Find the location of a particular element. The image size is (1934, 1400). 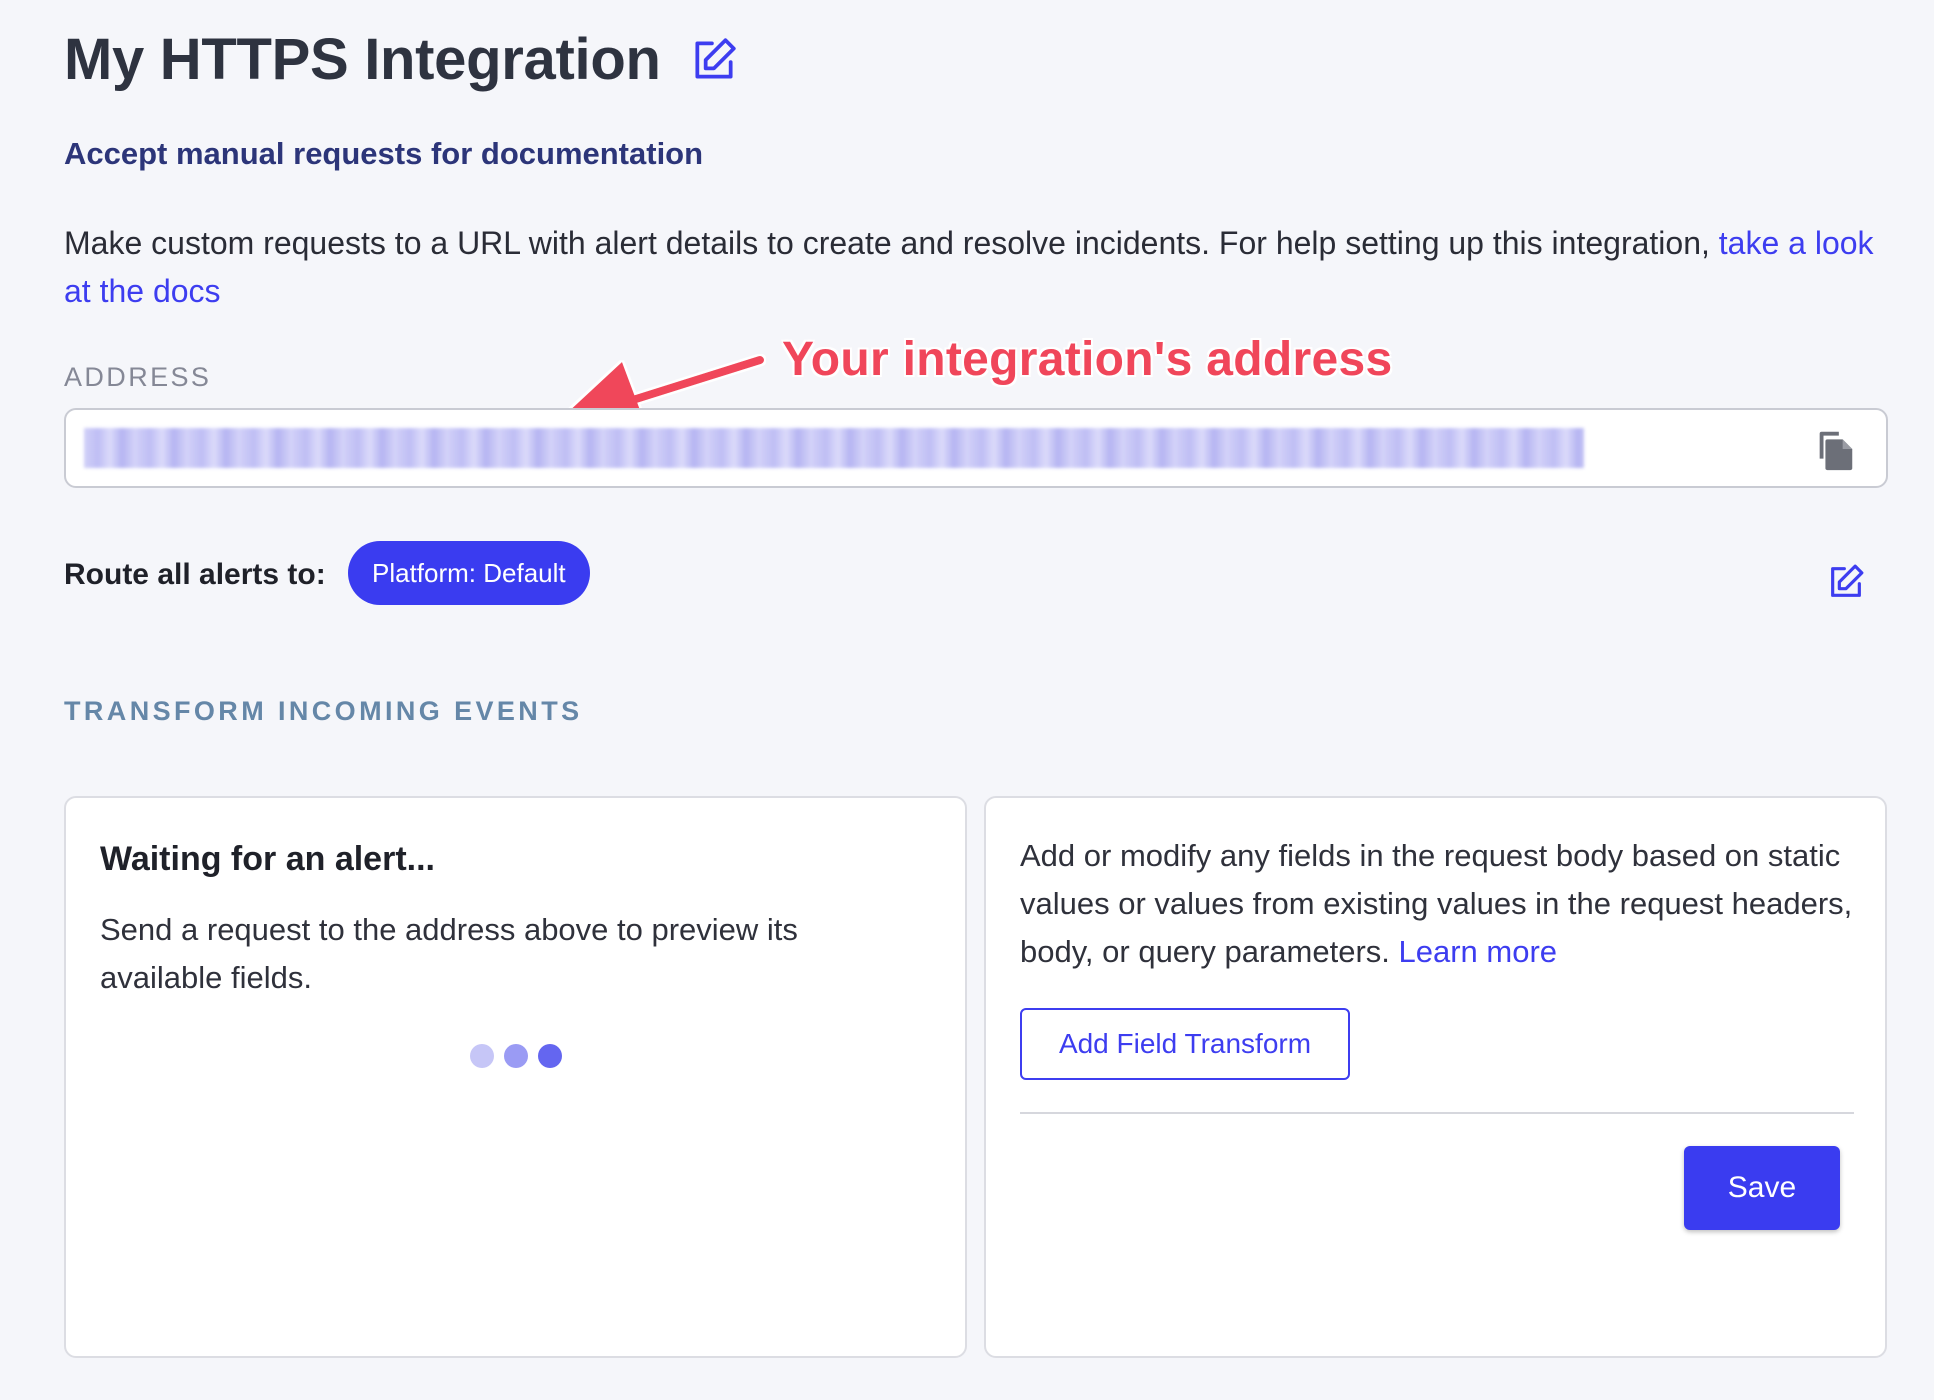

route-target-pill: Platform: Default is located at coordinates (469, 573).